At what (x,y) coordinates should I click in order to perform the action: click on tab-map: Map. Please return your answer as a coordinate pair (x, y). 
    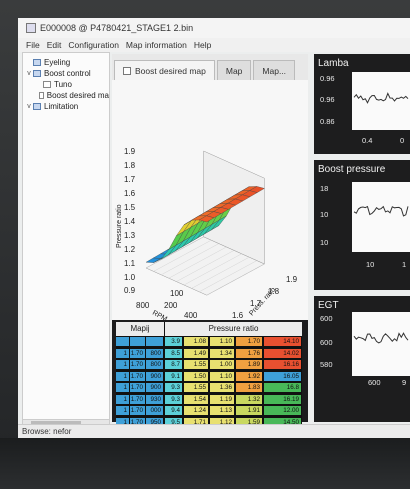
    Looking at the image, I should click on (234, 70).